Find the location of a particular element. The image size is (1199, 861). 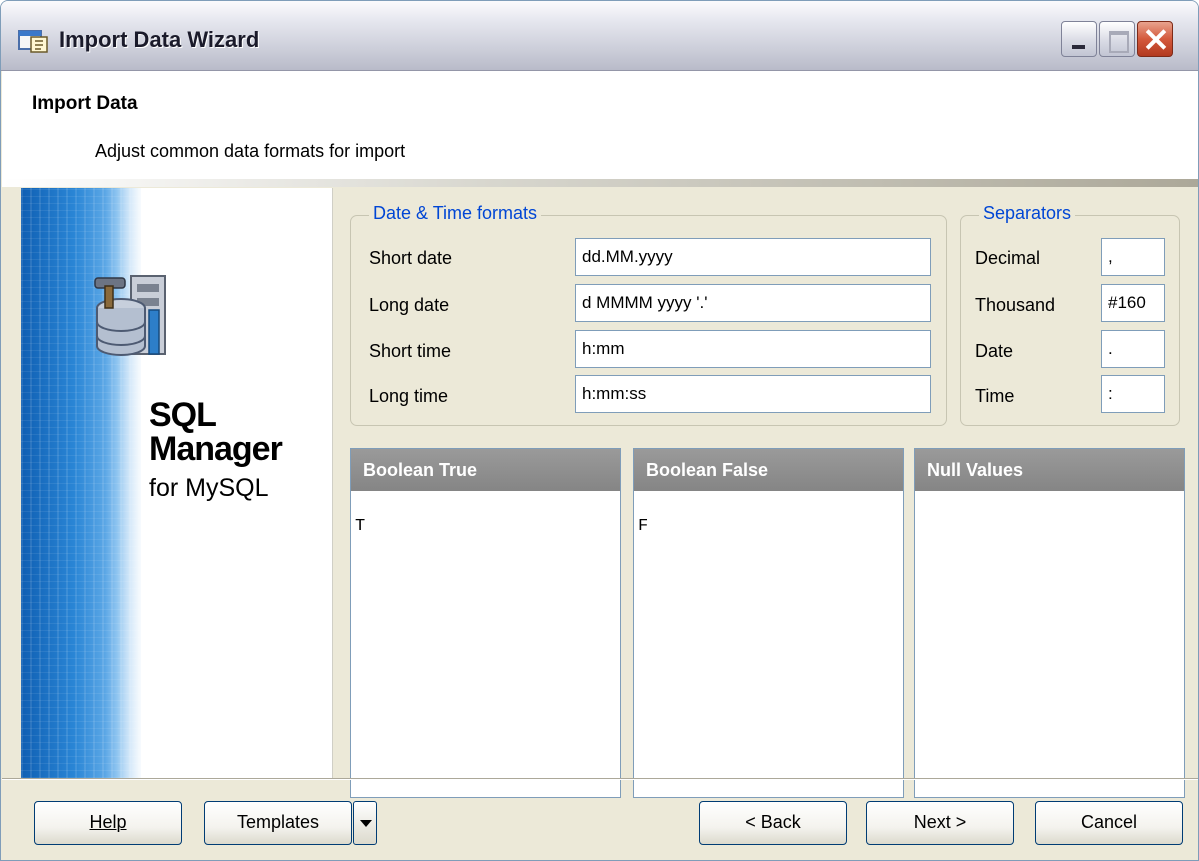

date-separator-label: Date is located at coordinates (994, 351).